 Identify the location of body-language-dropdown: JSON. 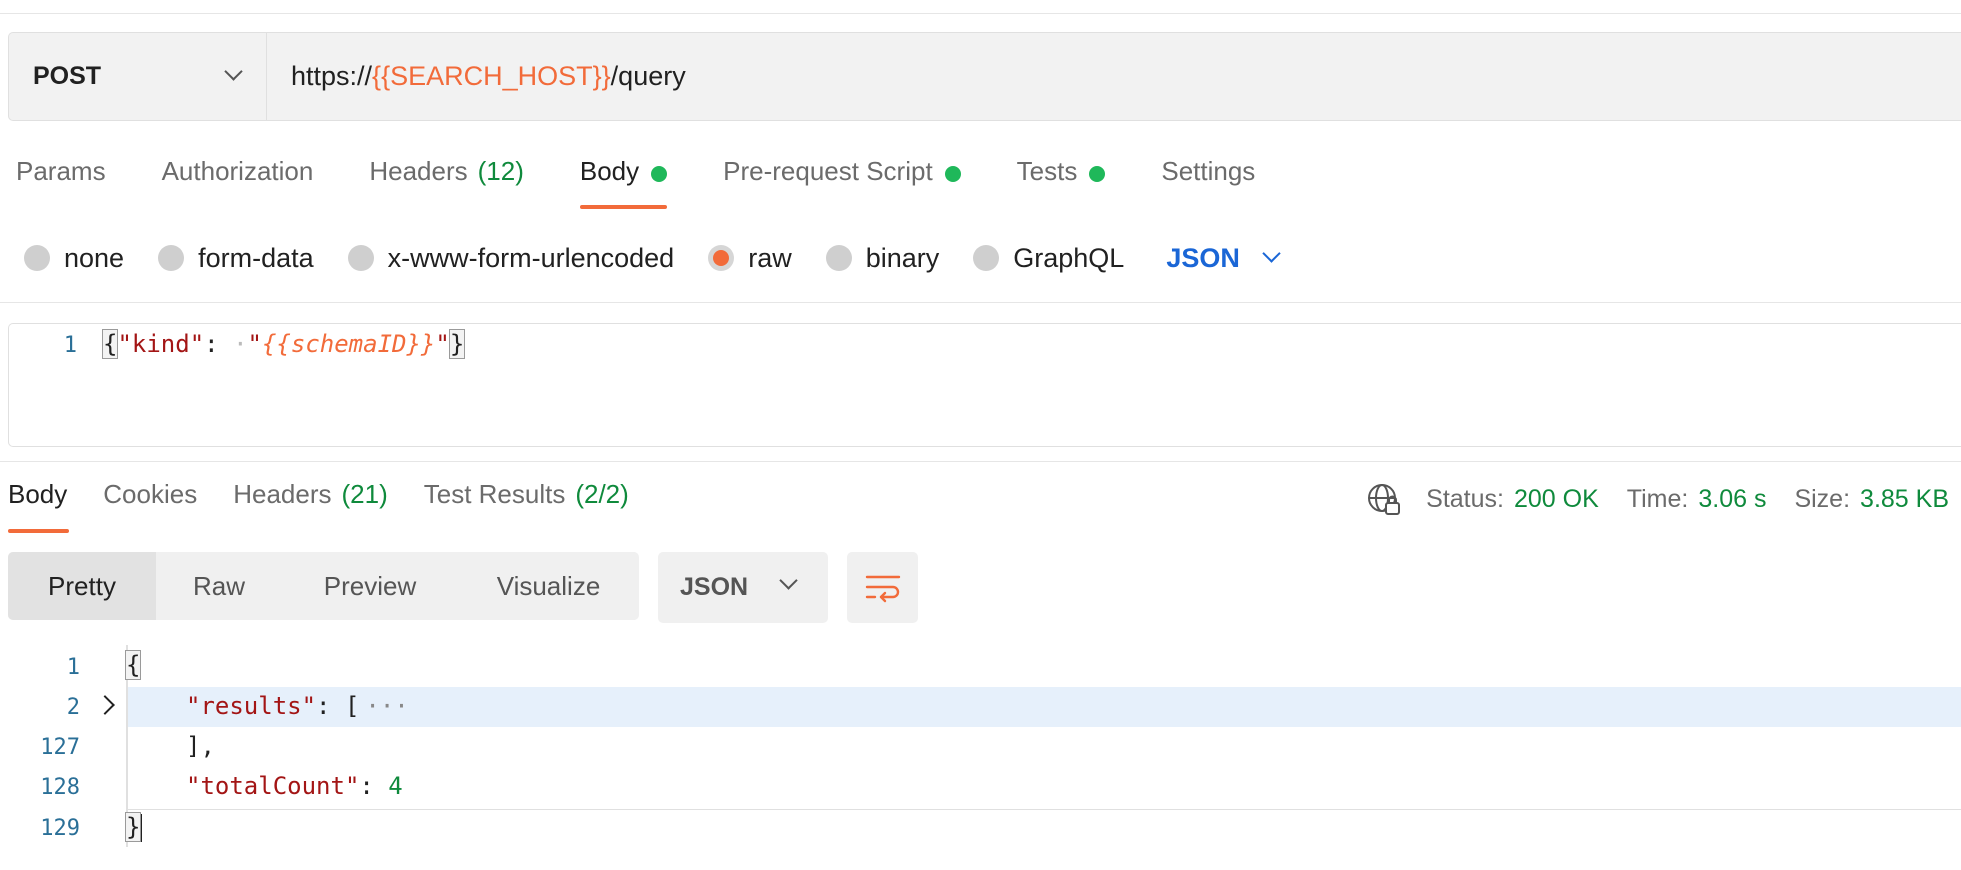
(1226, 258).